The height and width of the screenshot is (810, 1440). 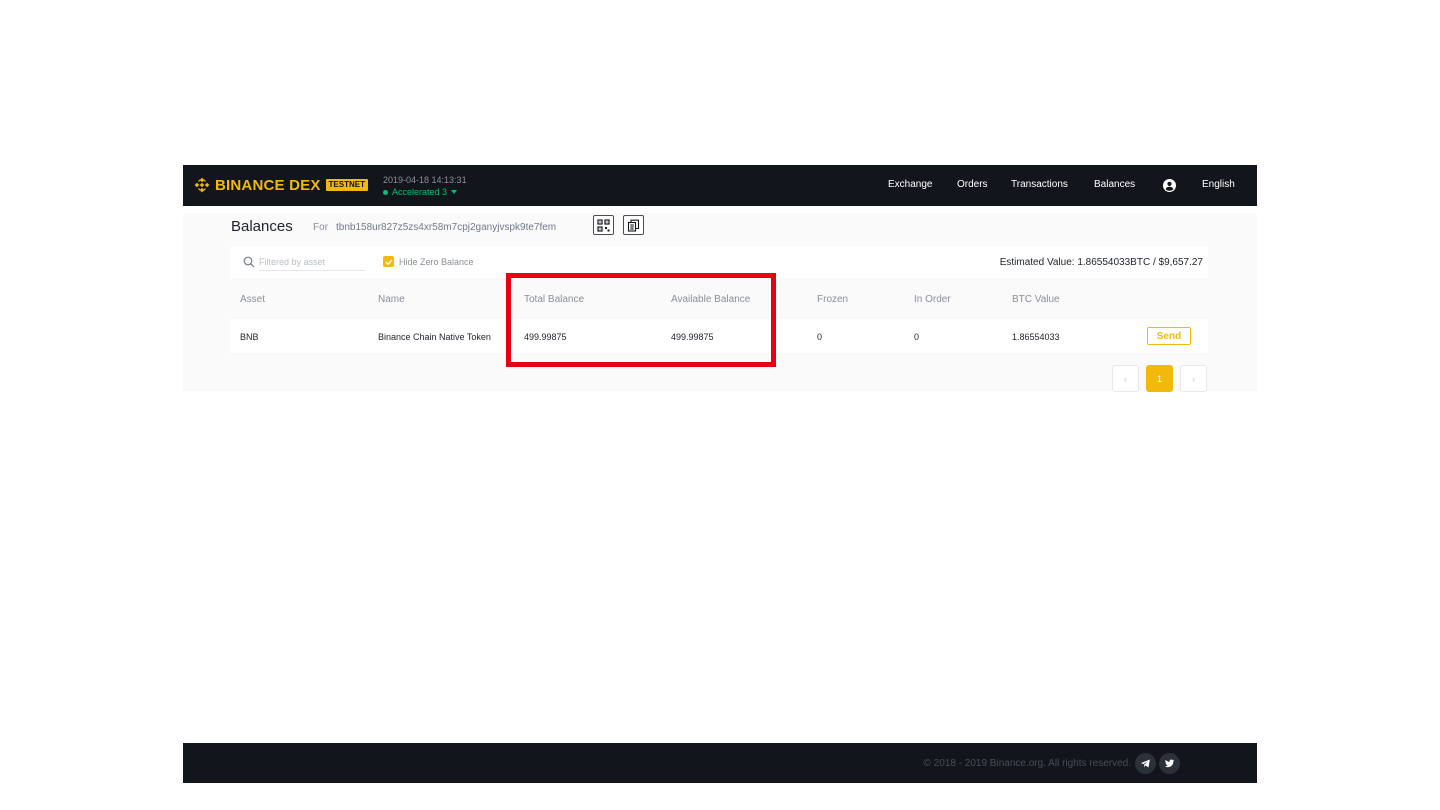 What do you see at coordinates (1114, 184) in the screenshot?
I see `nav-link-balances: Balances` at bounding box center [1114, 184].